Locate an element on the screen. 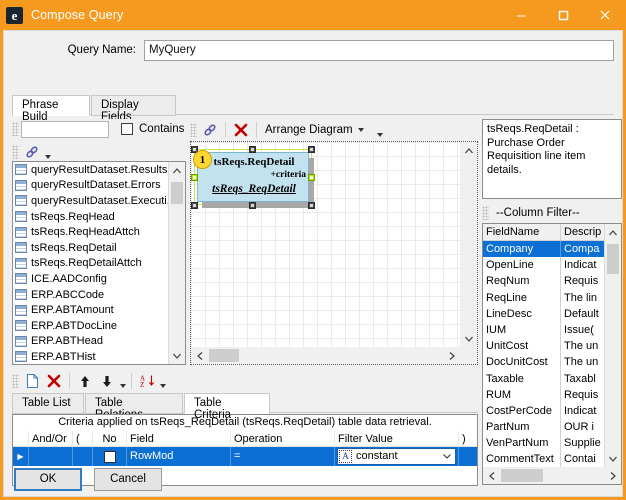 This screenshot has height=500, width=626. no-checkbox is located at coordinates (109, 456).